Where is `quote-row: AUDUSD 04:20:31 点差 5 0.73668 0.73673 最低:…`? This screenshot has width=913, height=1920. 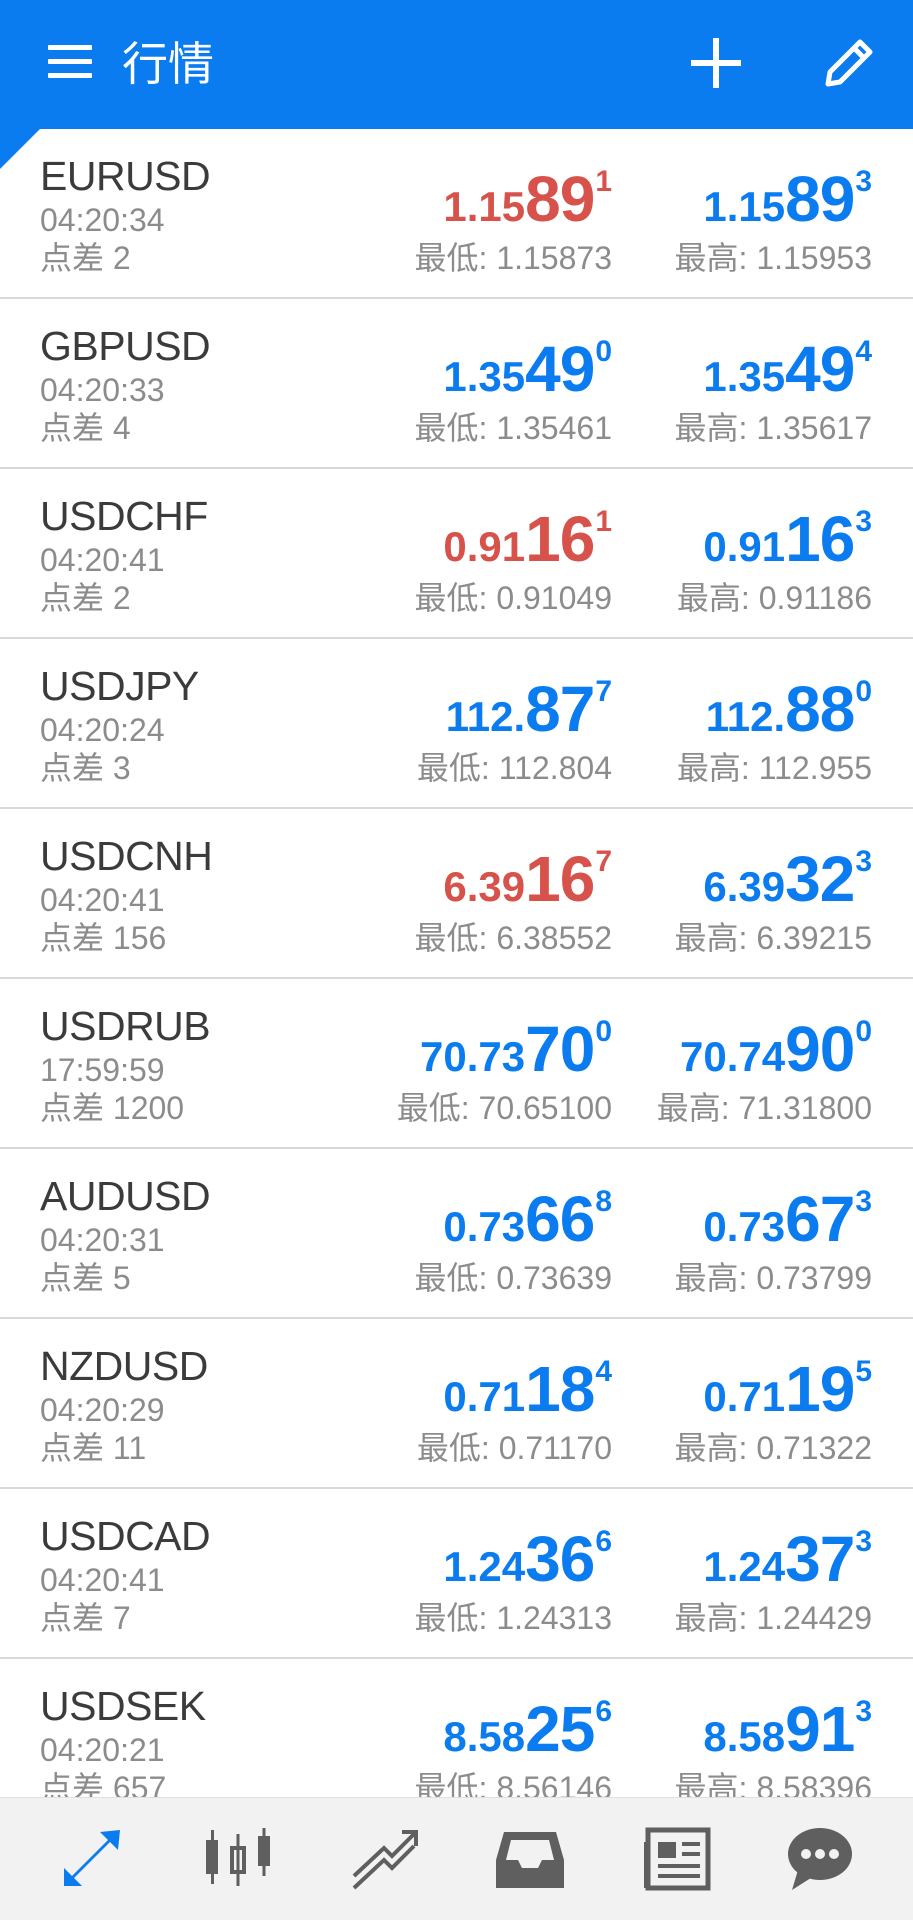 quote-row: AUDUSD 04:20:31 点差 5 0.73668 0.73673 最低:… is located at coordinates (456, 1234).